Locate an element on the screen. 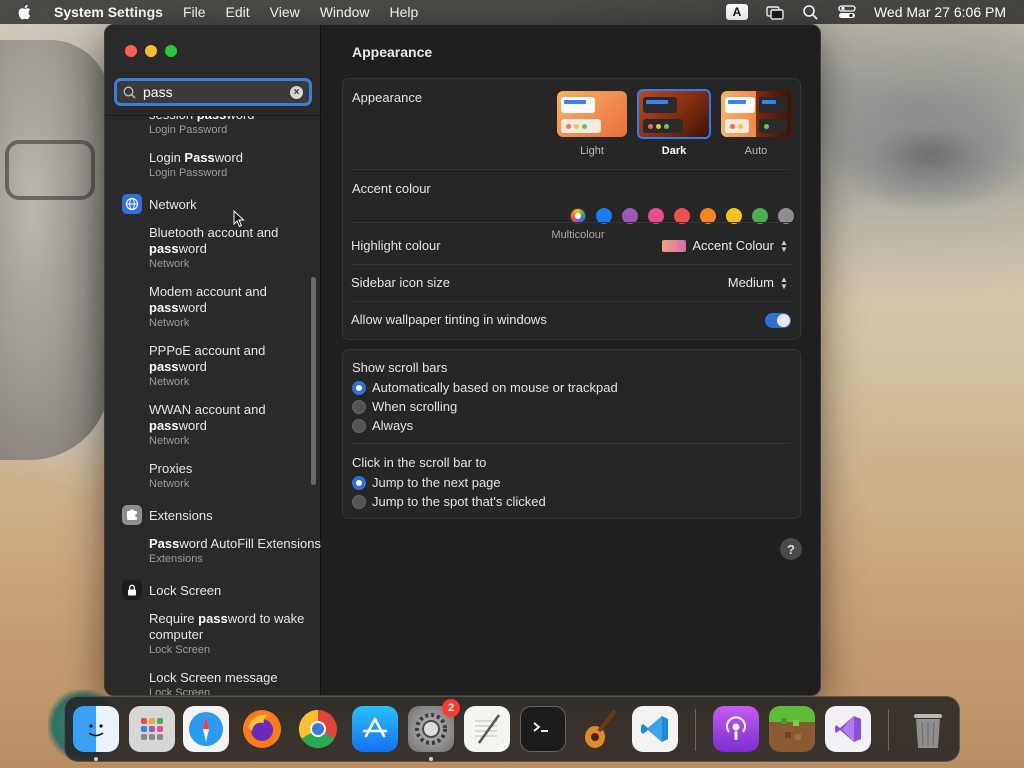 The width and height of the screenshot is (1024, 768). scroll-bars-when-scrolling-option: When scrolling is located at coordinates (404, 406).